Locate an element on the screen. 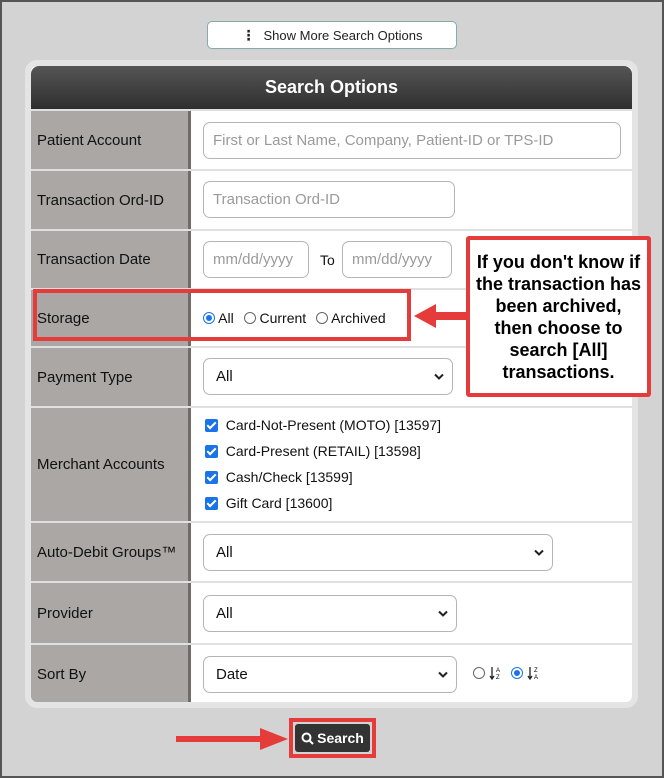 This screenshot has height=778, width=664. storage-all-option: All is located at coordinates (218, 318).